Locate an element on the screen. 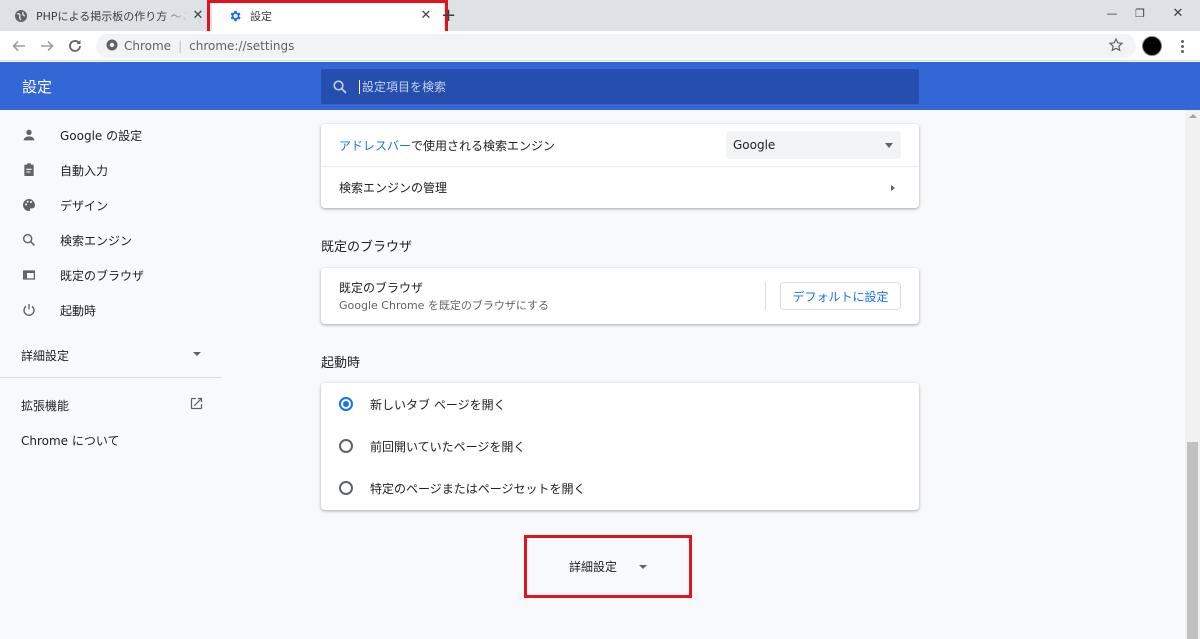 This screenshot has height=639, width=1200. search-engine-card: アドレスバー で使用される検索エンジン Google 検索エンジンの管理 is located at coordinates (620, 166).